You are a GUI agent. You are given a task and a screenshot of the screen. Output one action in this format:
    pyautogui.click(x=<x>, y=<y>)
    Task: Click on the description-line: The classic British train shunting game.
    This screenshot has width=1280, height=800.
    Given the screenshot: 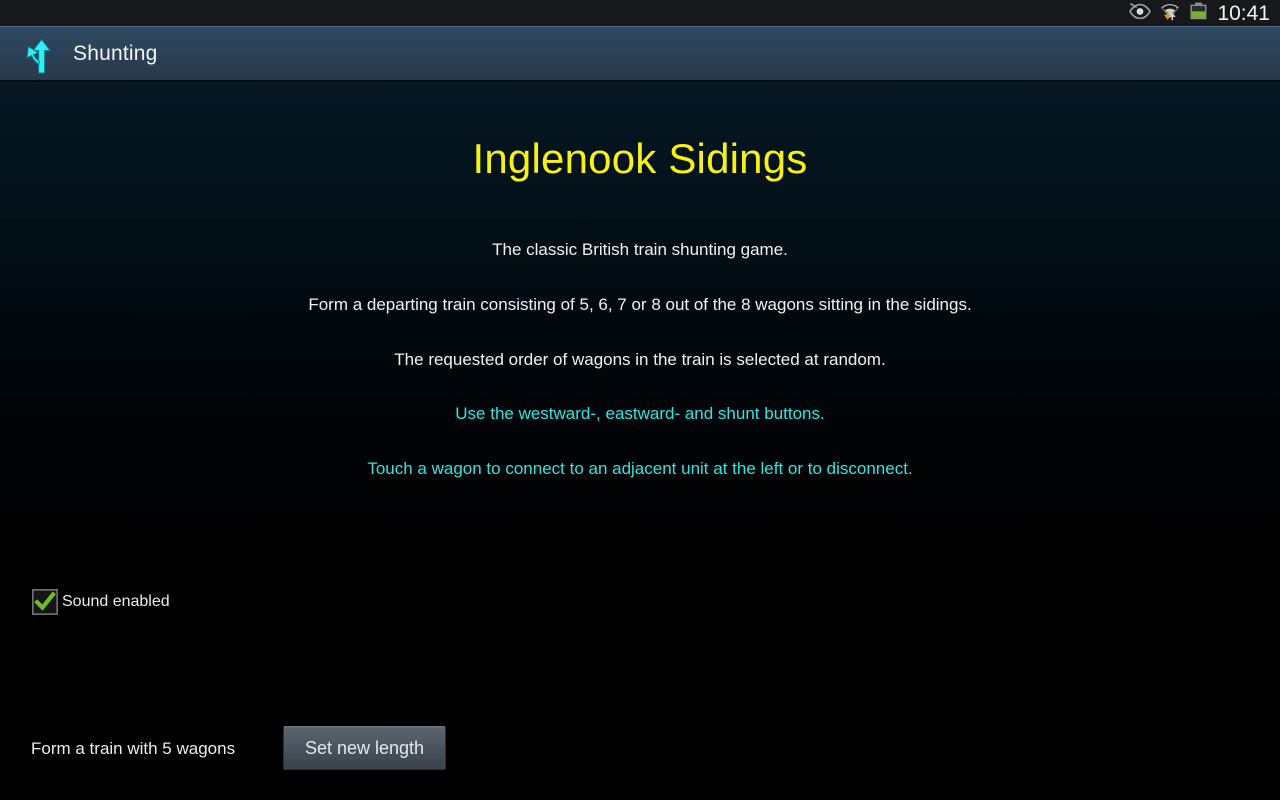 What is the action you would take?
    pyautogui.click(x=640, y=249)
    